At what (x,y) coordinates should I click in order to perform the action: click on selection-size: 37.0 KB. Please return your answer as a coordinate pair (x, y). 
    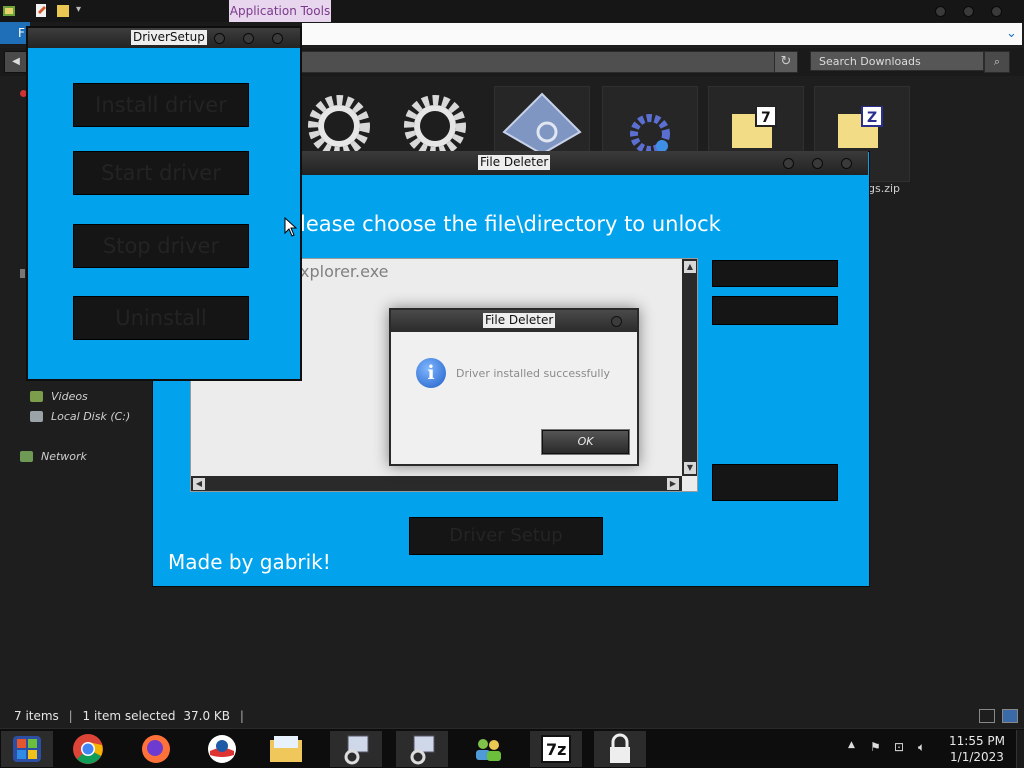
    Looking at the image, I should click on (207, 716).